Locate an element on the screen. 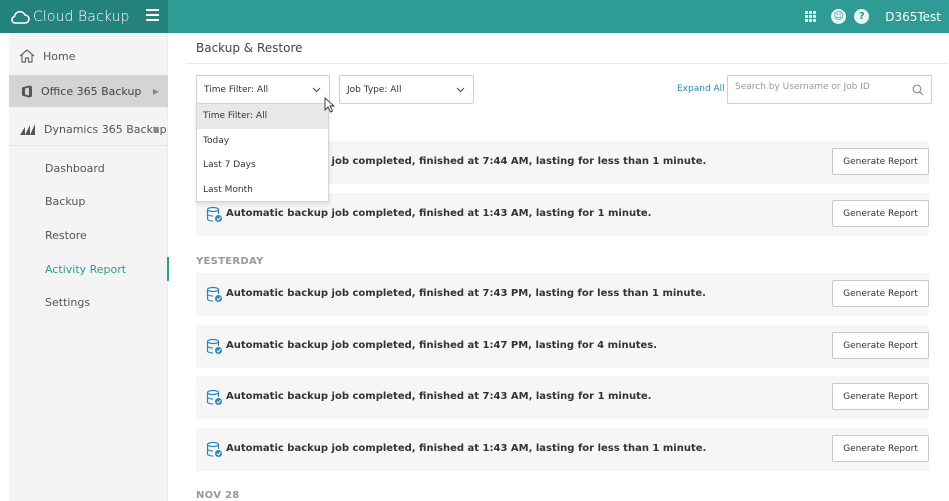 The width and height of the screenshot is (949, 501). sidebar-item-label: Dynamics 365 Backup is located at coordinates (105, 129).